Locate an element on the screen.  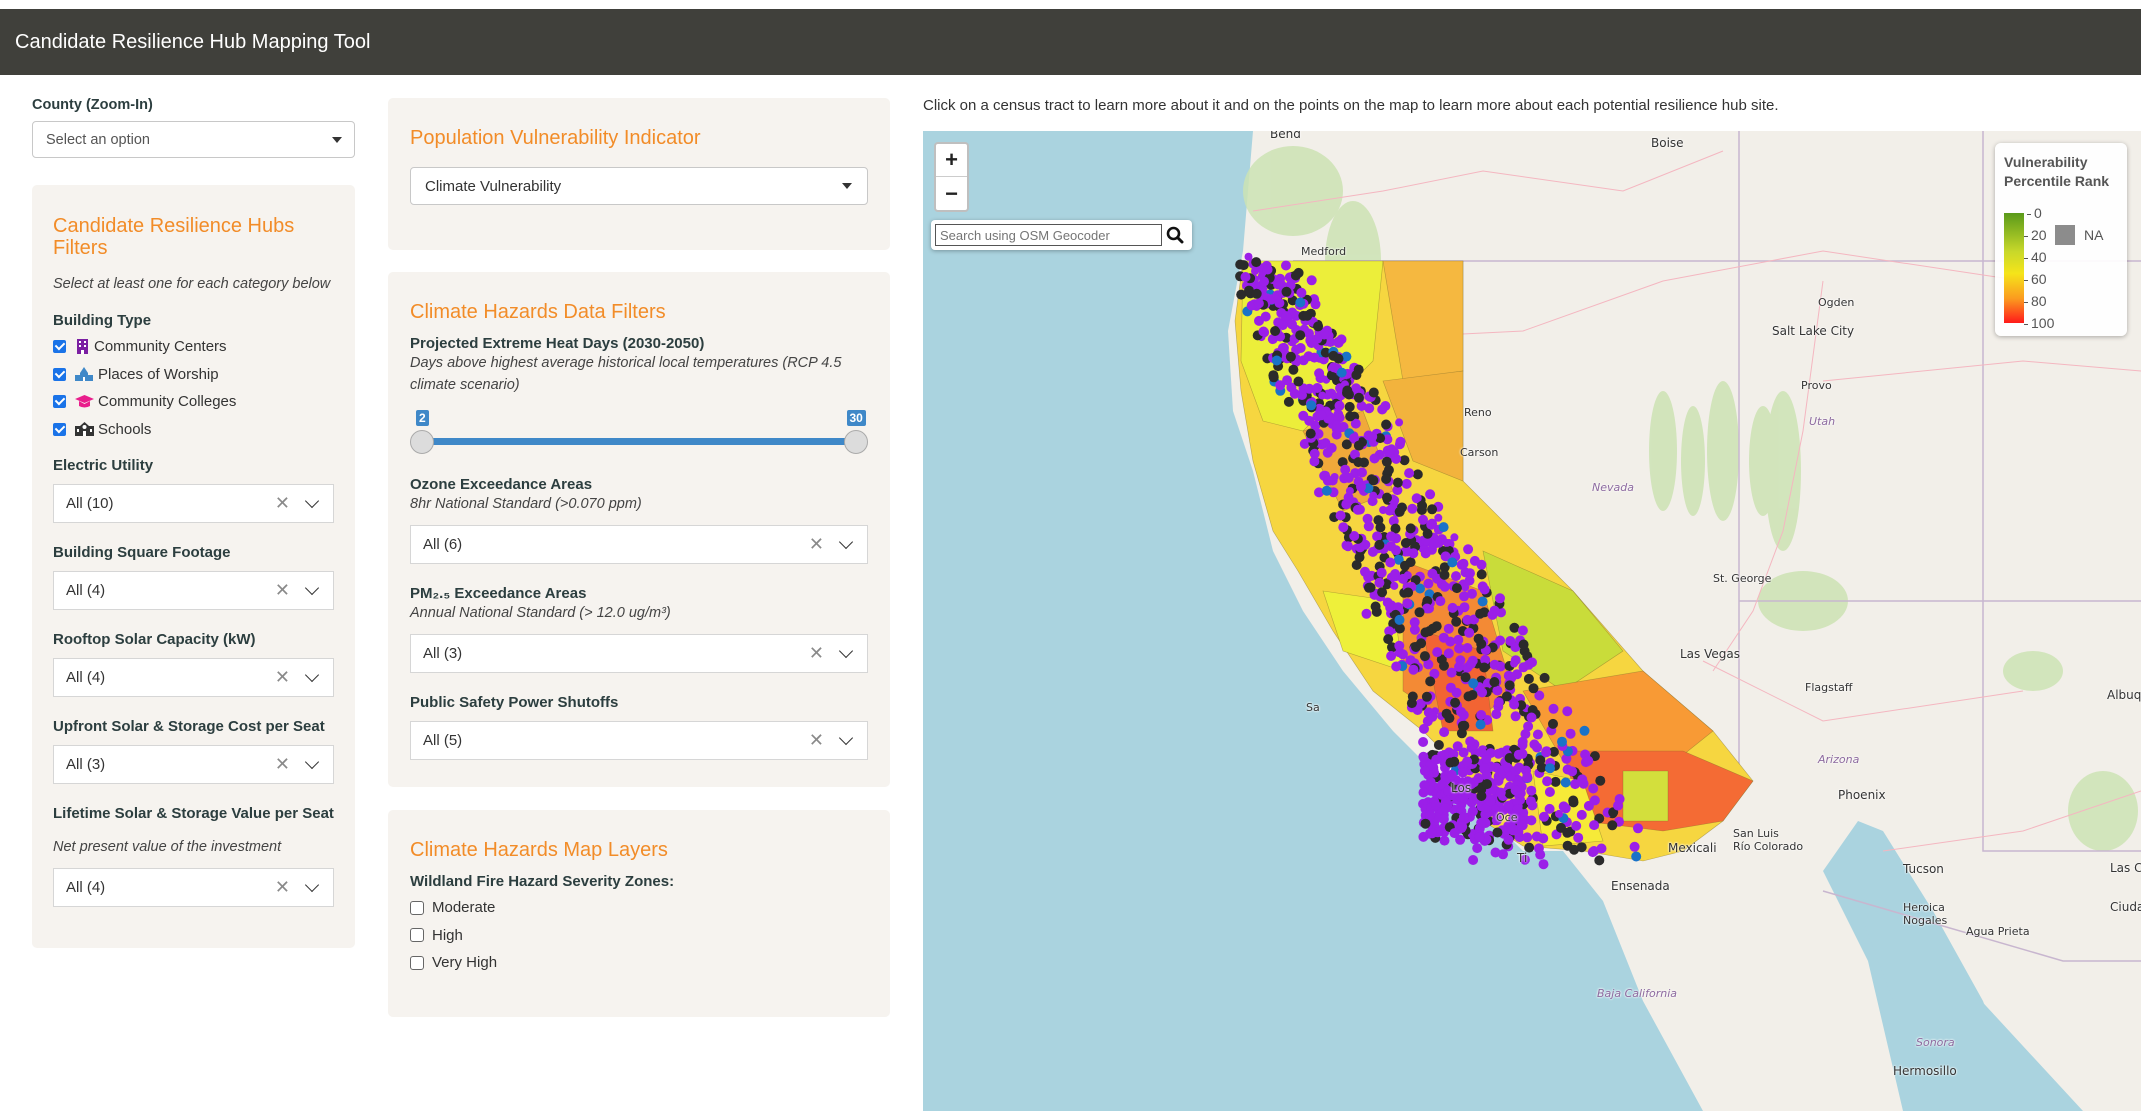
slider-handle-low is located at coordinates (422, 442).